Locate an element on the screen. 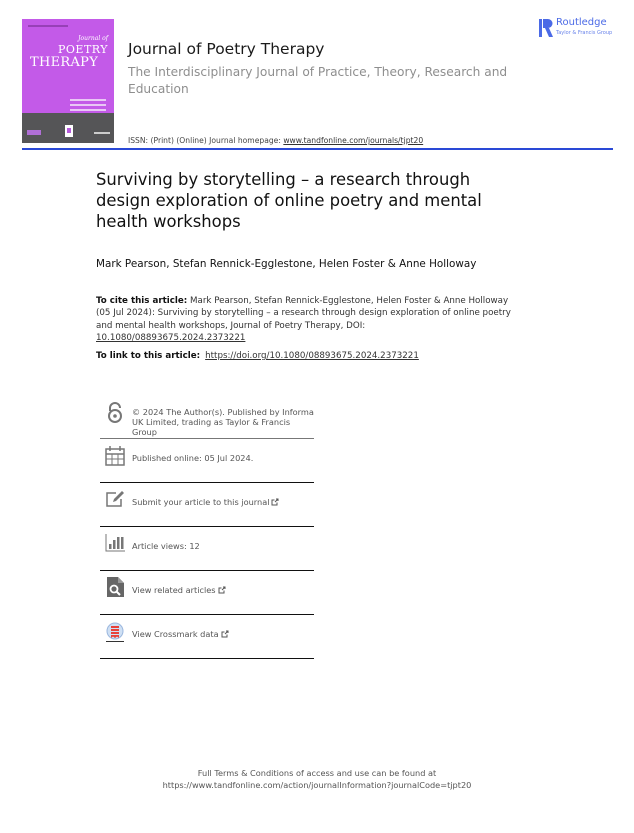  list-item-submit: Submit your article to this journal is located at coordinates (207, 505).